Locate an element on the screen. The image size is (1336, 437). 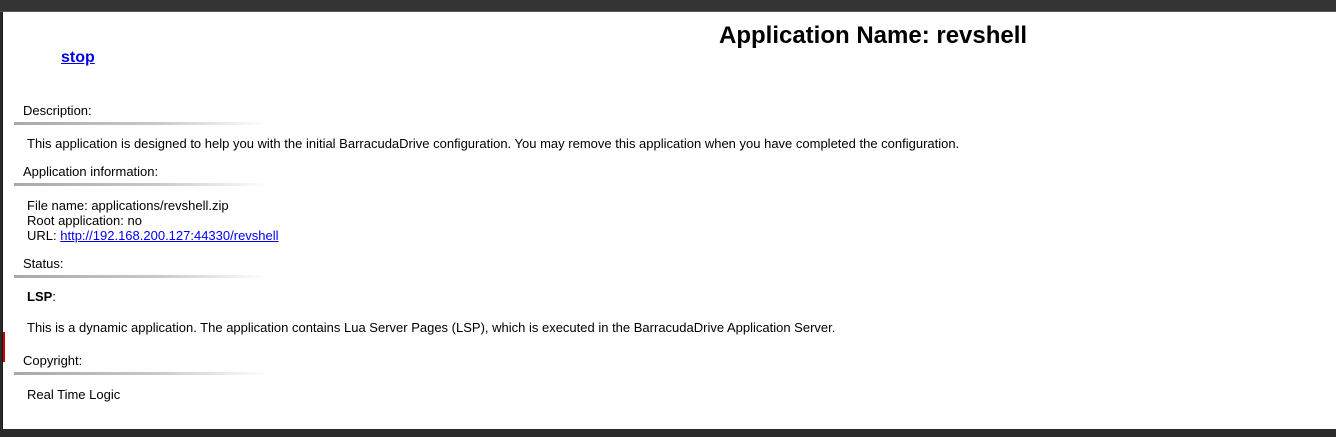
app-info-section-header: Application information: is located at coordinates (144, 175).